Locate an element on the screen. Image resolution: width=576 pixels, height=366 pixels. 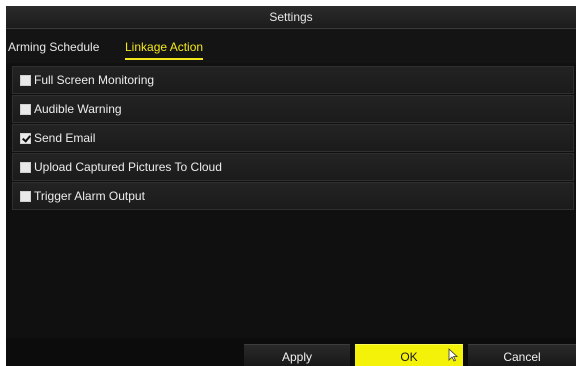
button-bar: Apply OK Cancel is located at coordinates (291, 352).